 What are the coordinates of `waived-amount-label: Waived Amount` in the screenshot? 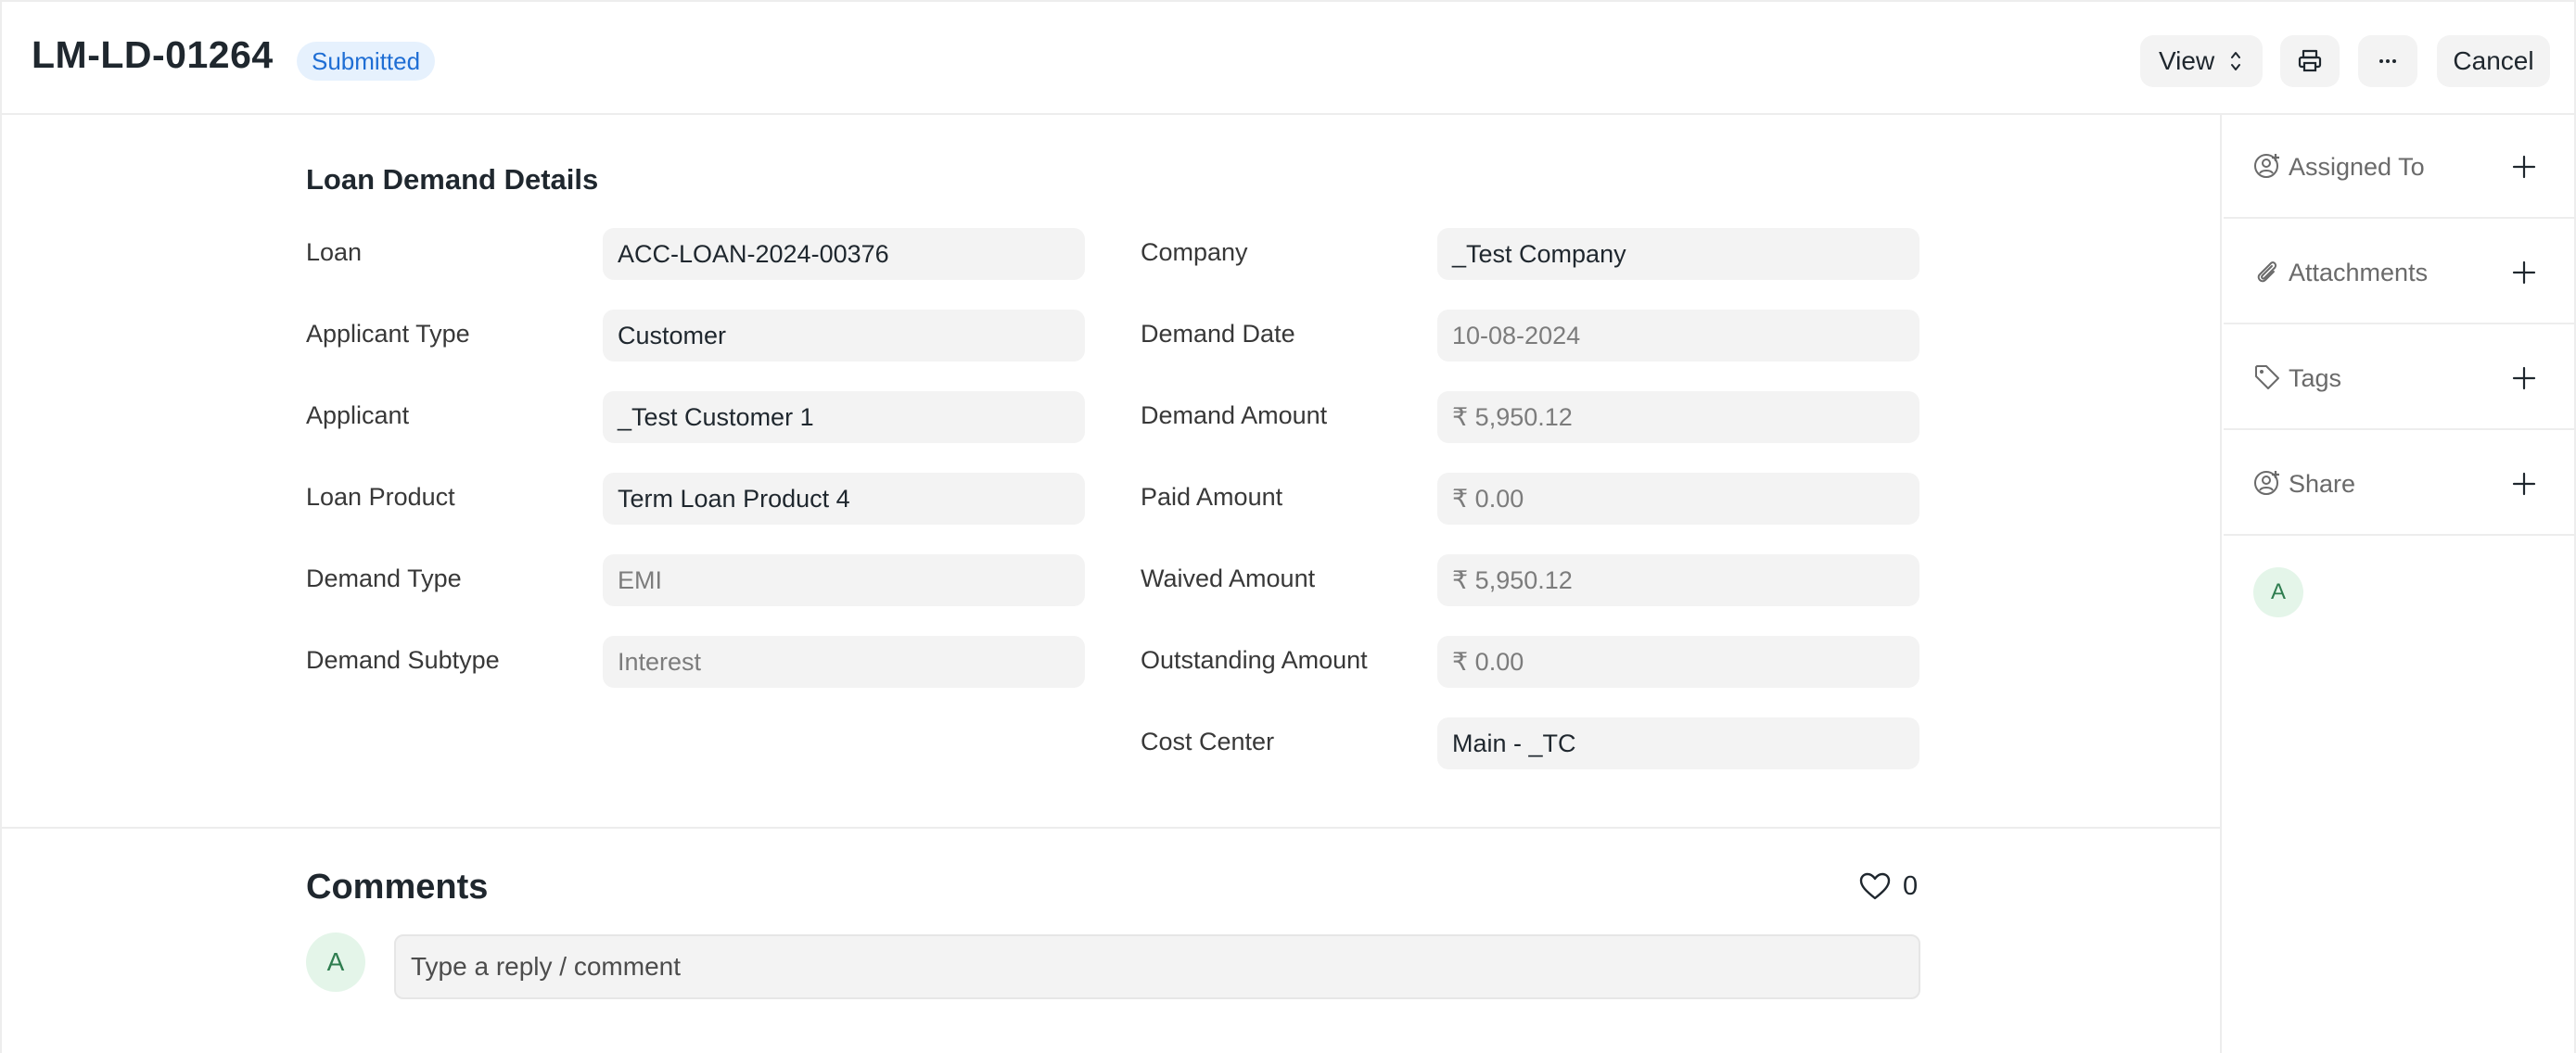 It's located at (1229, 578).